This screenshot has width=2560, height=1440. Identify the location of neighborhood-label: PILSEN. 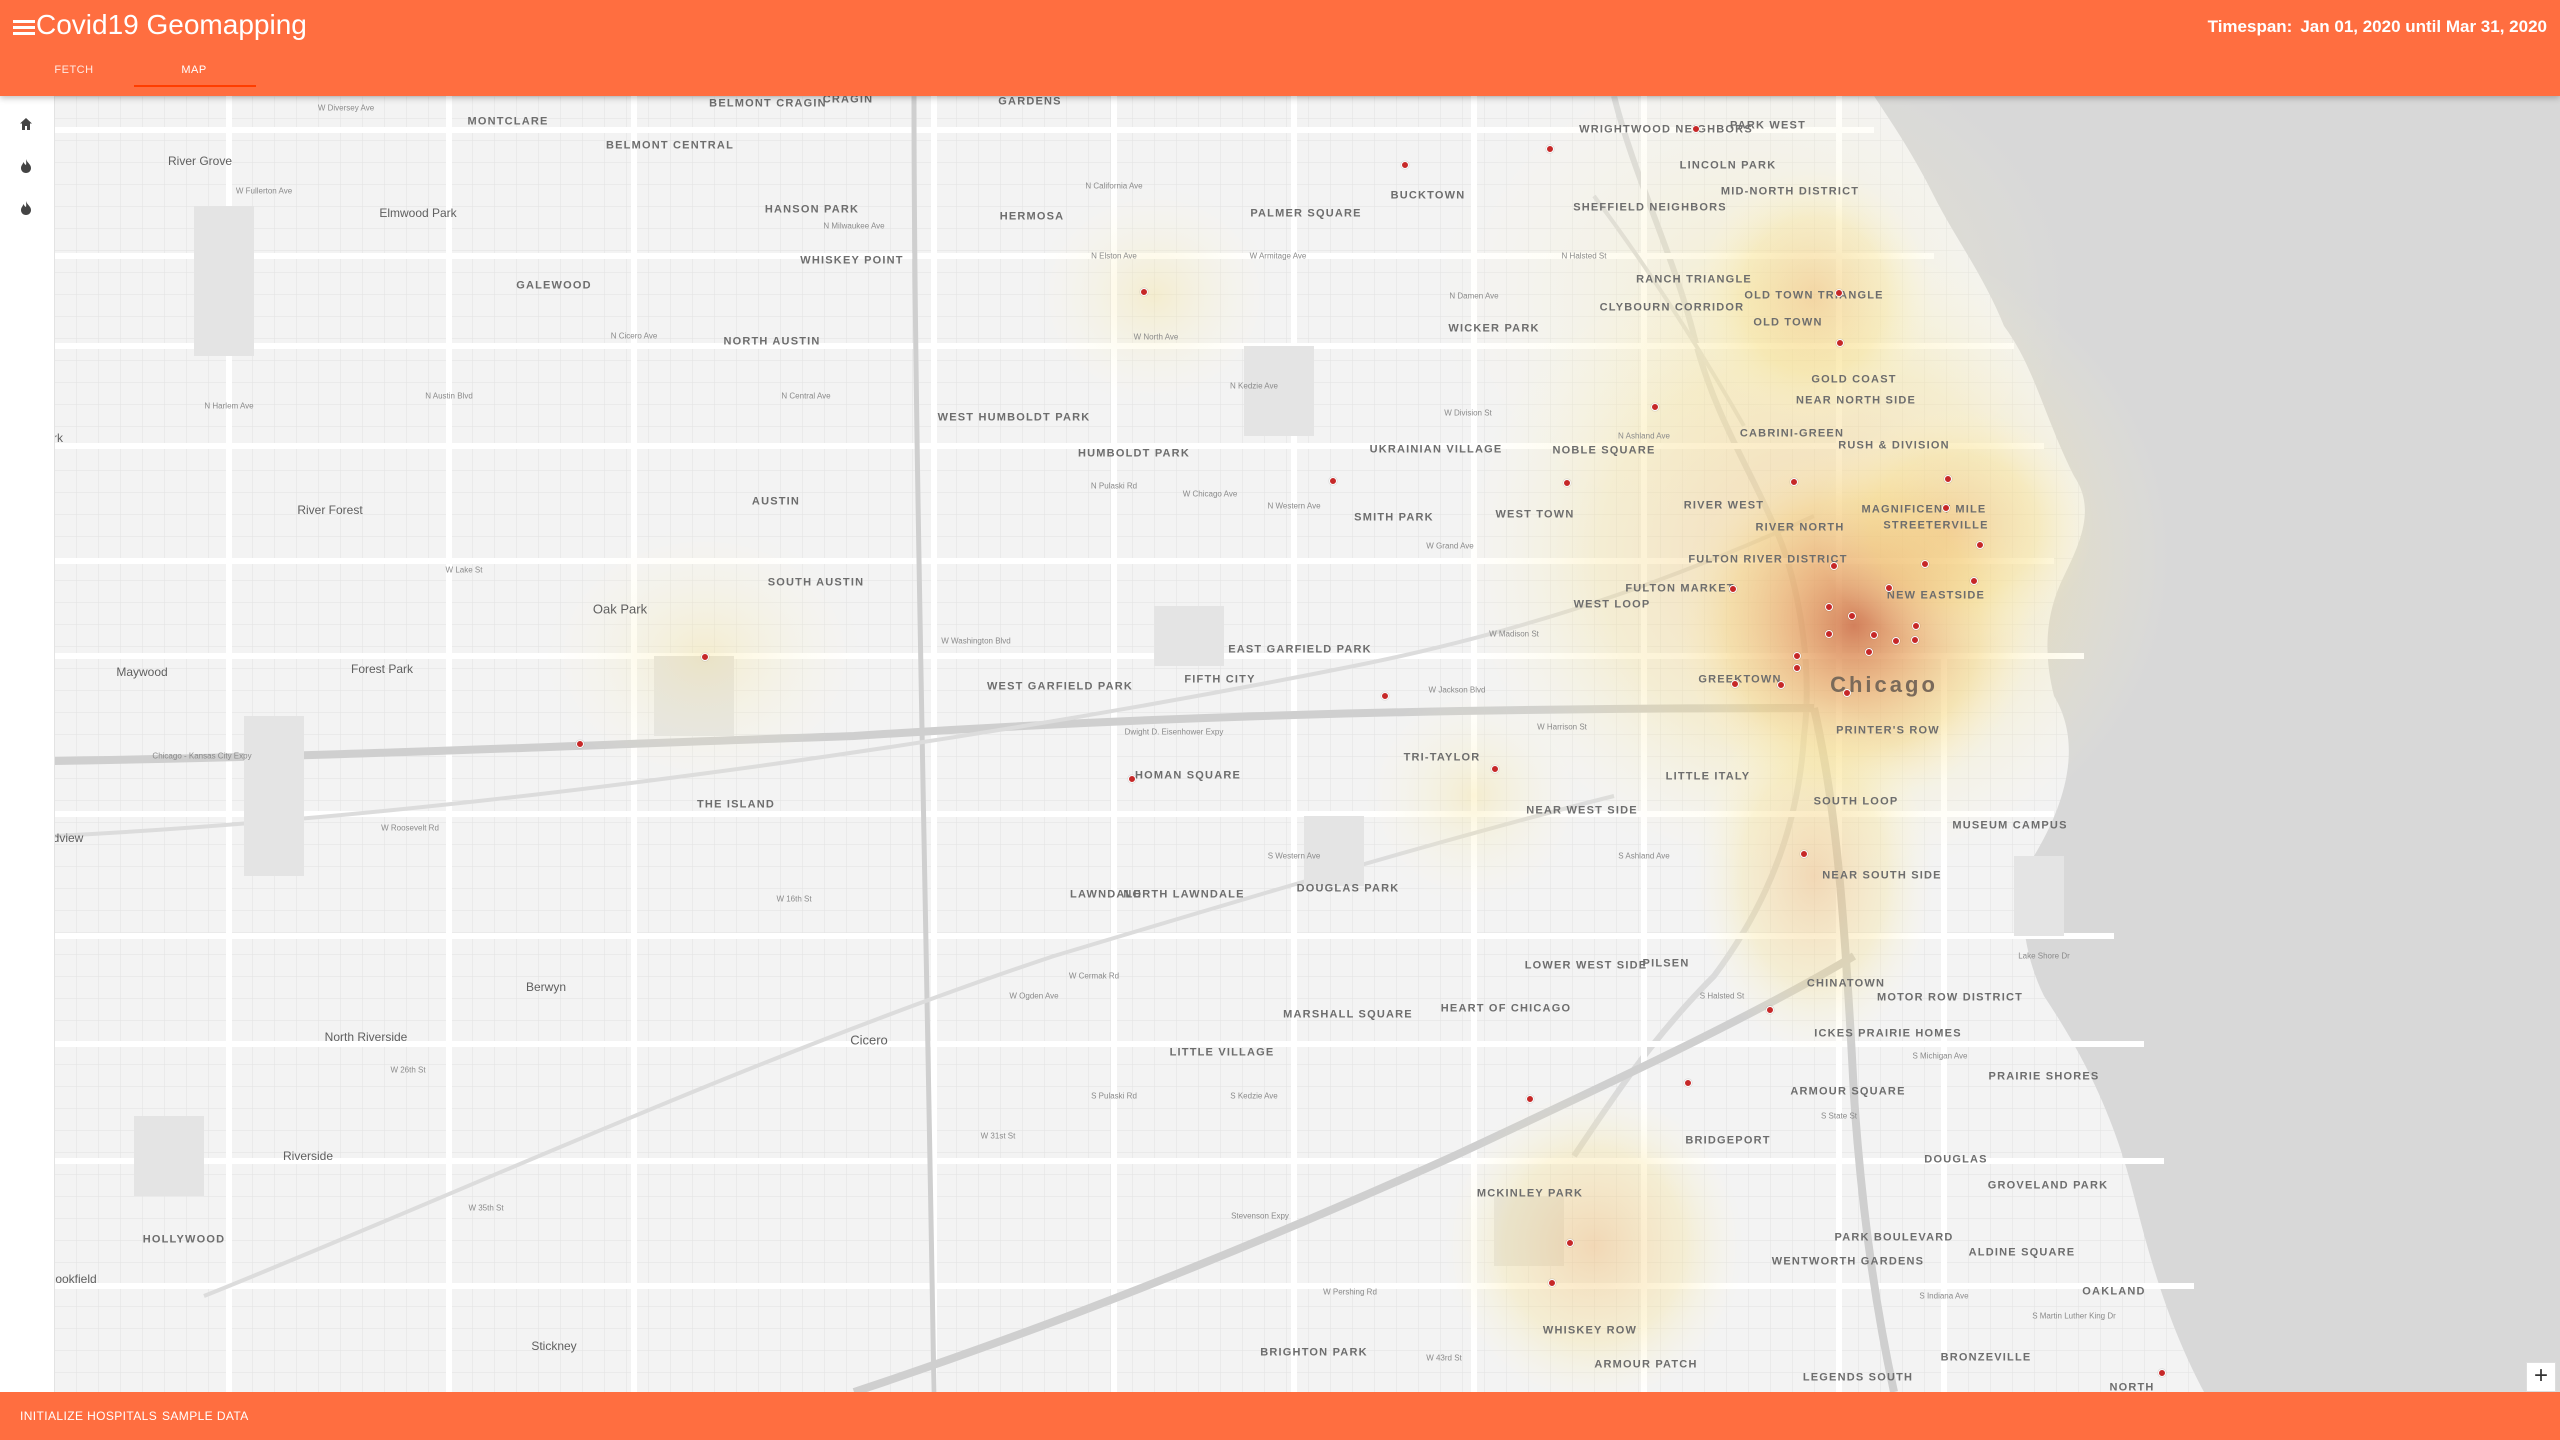
(1666, 963).